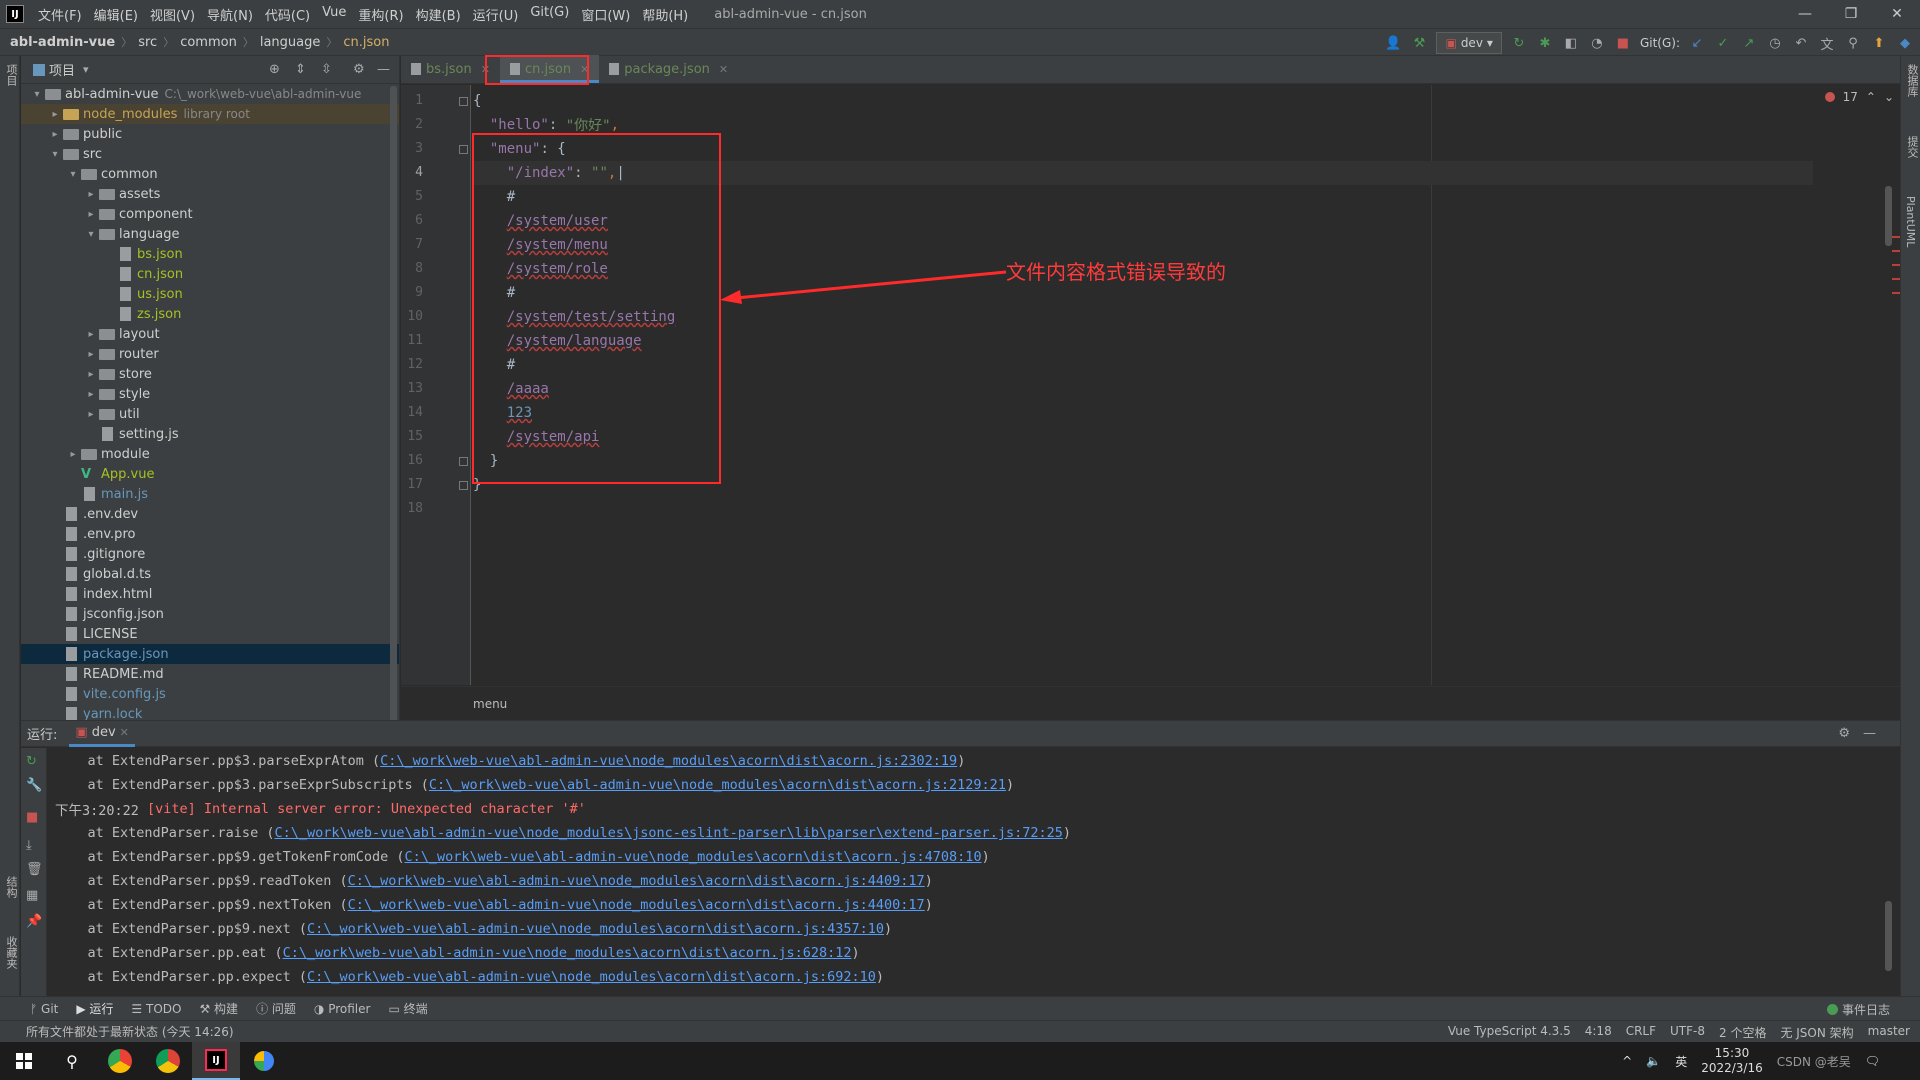 The image size is (1920, 1080). I want to click on database-tool-tab: 数据库, so click(1912, 80).